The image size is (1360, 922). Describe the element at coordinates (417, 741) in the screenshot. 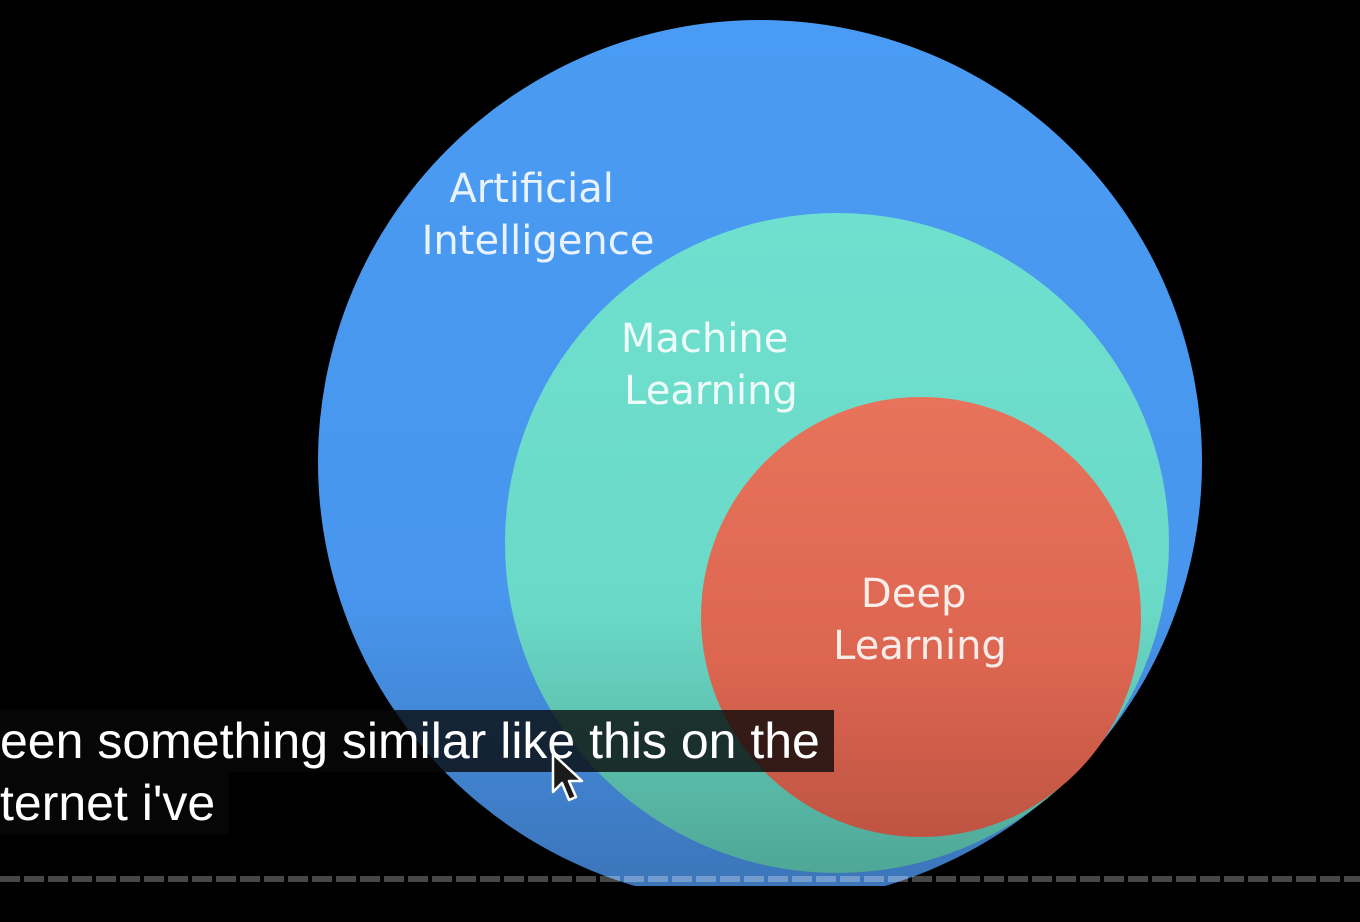

I see `caption-line-1: een something similar like this on the` at that location.